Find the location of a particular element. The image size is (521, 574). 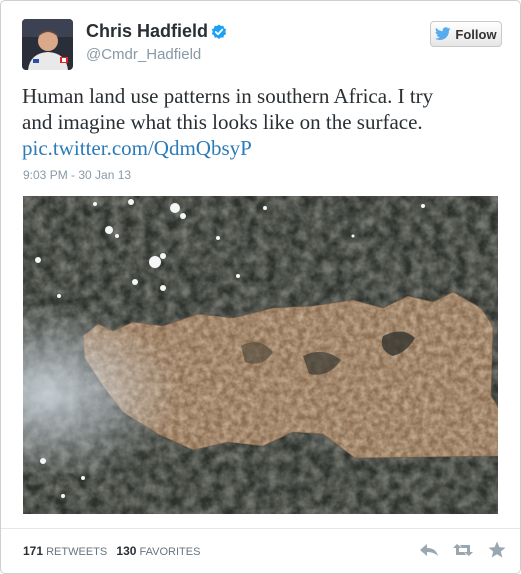

tweet-timestamp: 9:03 PM - 30 Jan 13 is located at coordinates (77, 175).